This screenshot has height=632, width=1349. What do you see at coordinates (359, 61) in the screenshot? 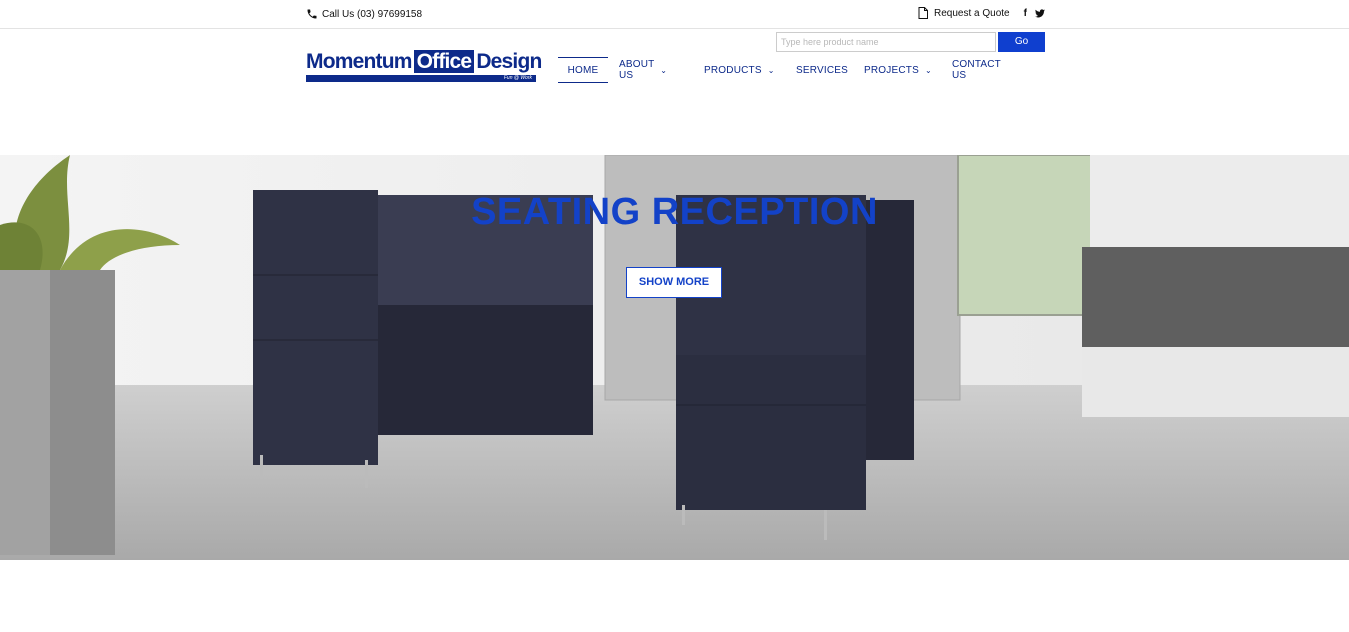
I see `logo-word-momentum: Momentum` at bounding box center [359, 61].